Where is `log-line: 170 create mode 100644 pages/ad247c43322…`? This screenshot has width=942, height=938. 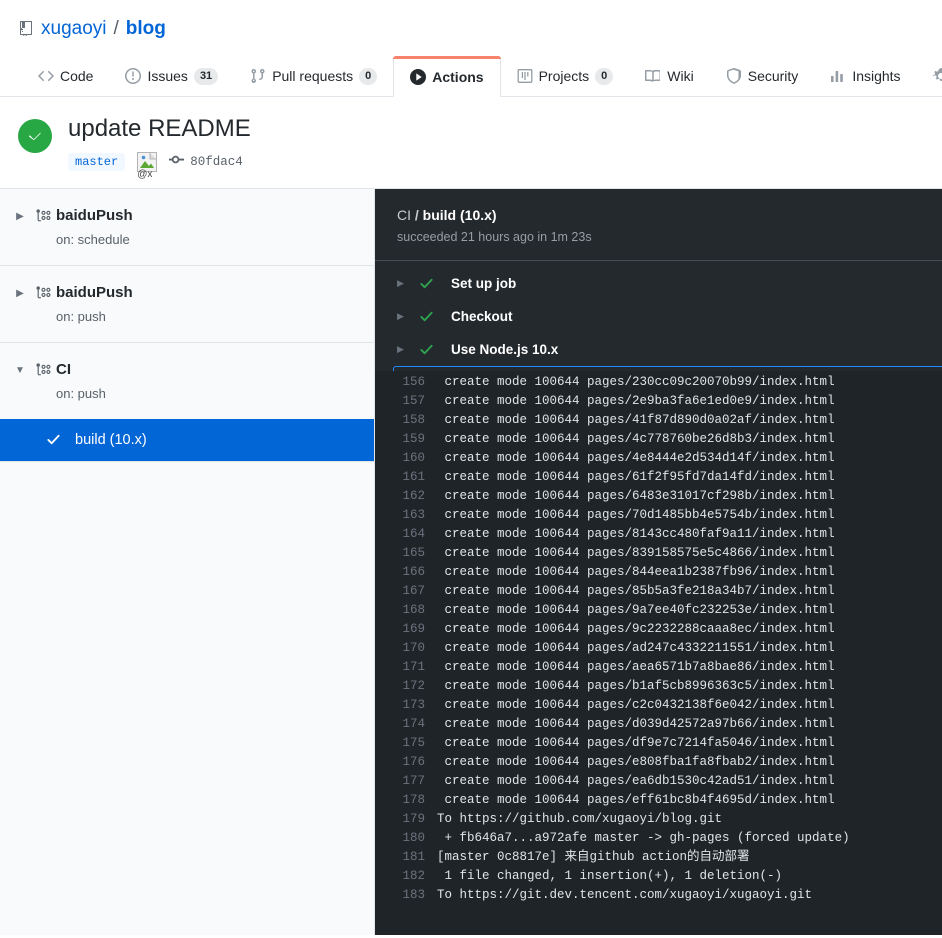
log-line: 170 create mode 100644 pages/ad247c43322… is located at coordinates (658, 648).